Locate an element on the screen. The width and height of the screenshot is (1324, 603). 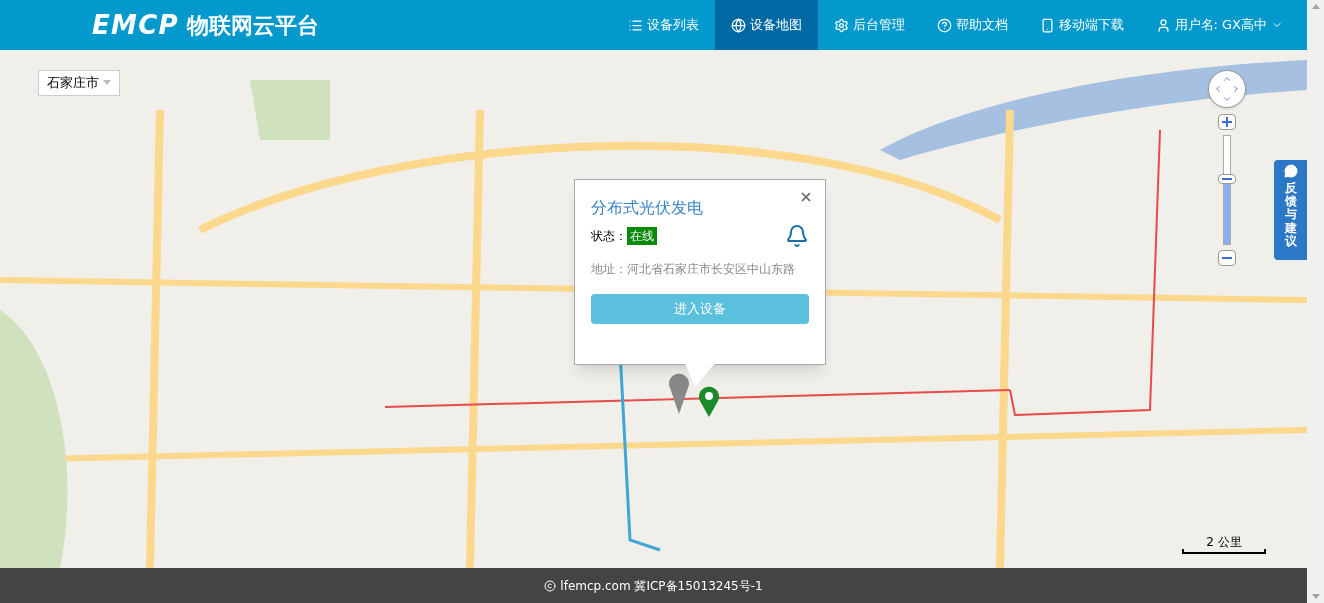
feedback-button: 反馈与建议 is located at coordinates (1290, 210).